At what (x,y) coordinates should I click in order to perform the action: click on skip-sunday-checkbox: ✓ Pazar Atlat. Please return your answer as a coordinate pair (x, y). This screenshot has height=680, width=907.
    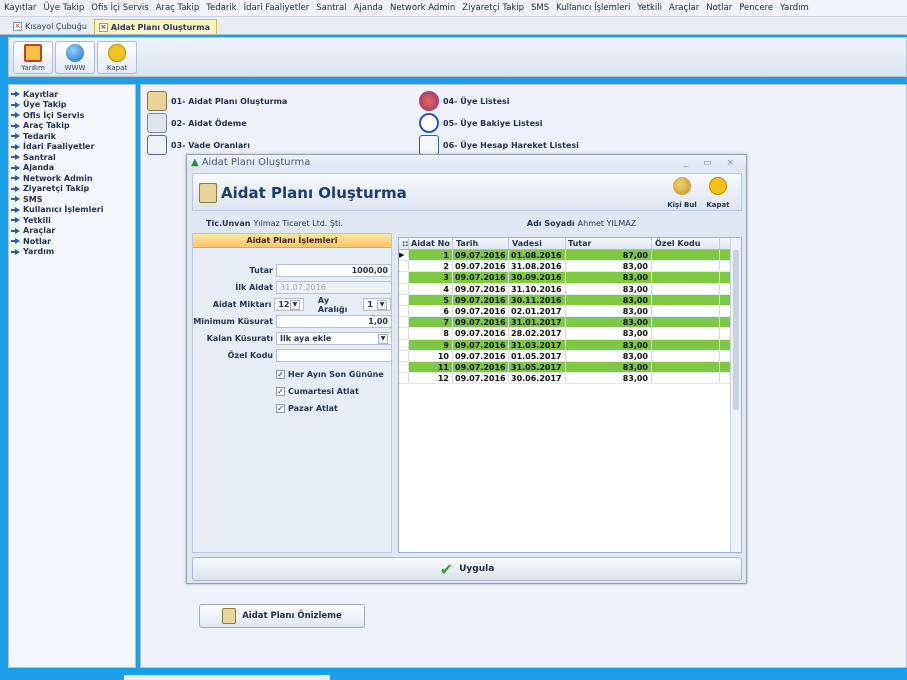
    Looking at the image, I should click on (307, 408).